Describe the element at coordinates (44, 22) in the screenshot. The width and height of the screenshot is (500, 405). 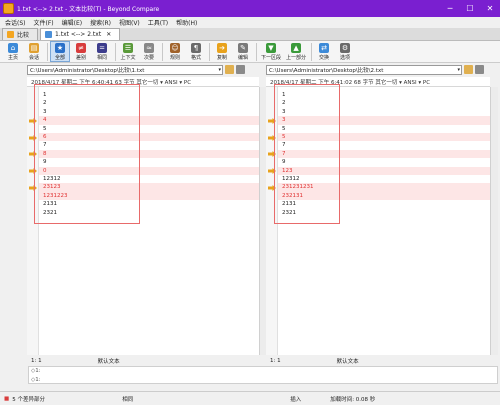
I see `menu-file: 文件(F)` at that location.